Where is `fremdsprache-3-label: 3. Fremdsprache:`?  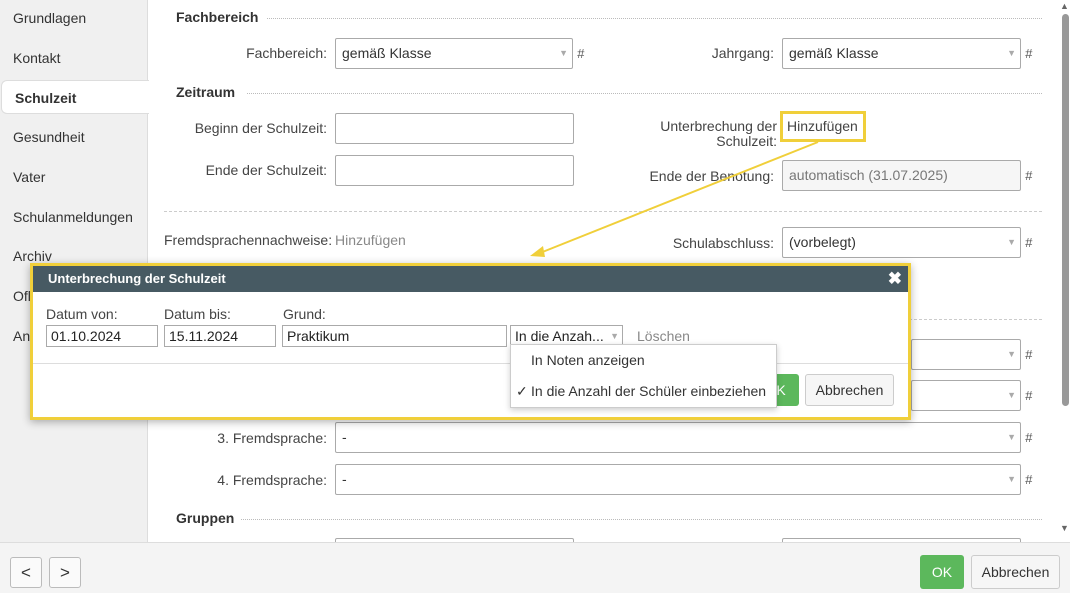
fremdsprache-3-label: 3. Fremdsprache: is located at coordinates (272, 438).